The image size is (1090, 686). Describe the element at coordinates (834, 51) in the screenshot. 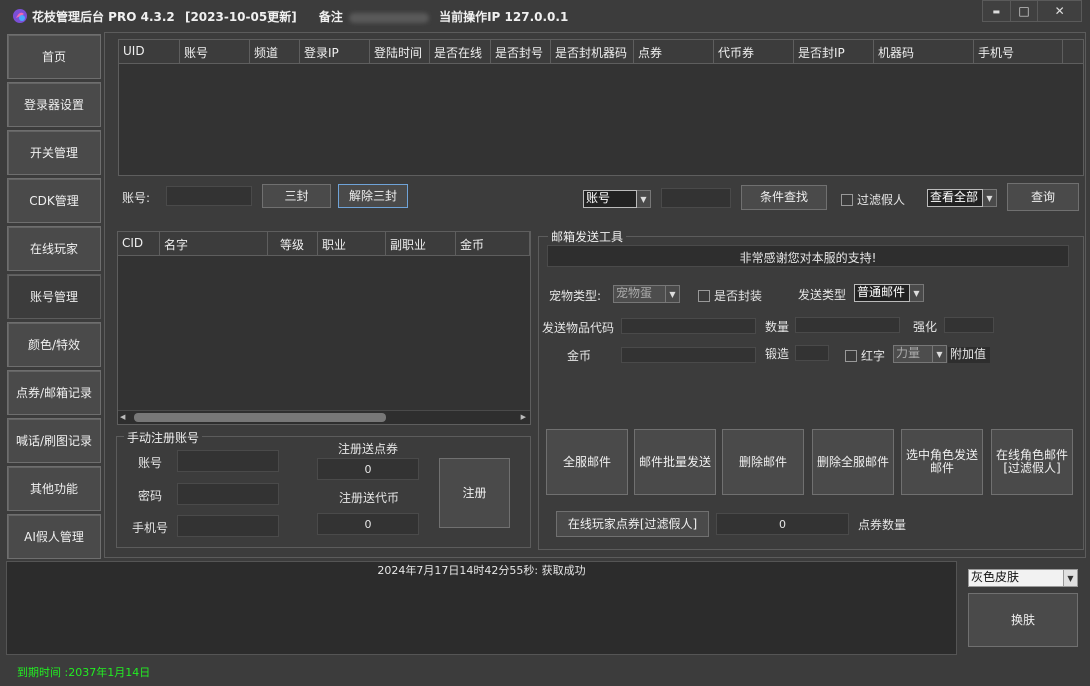

I see `col-ip-banned: 是否封IP` at that location.